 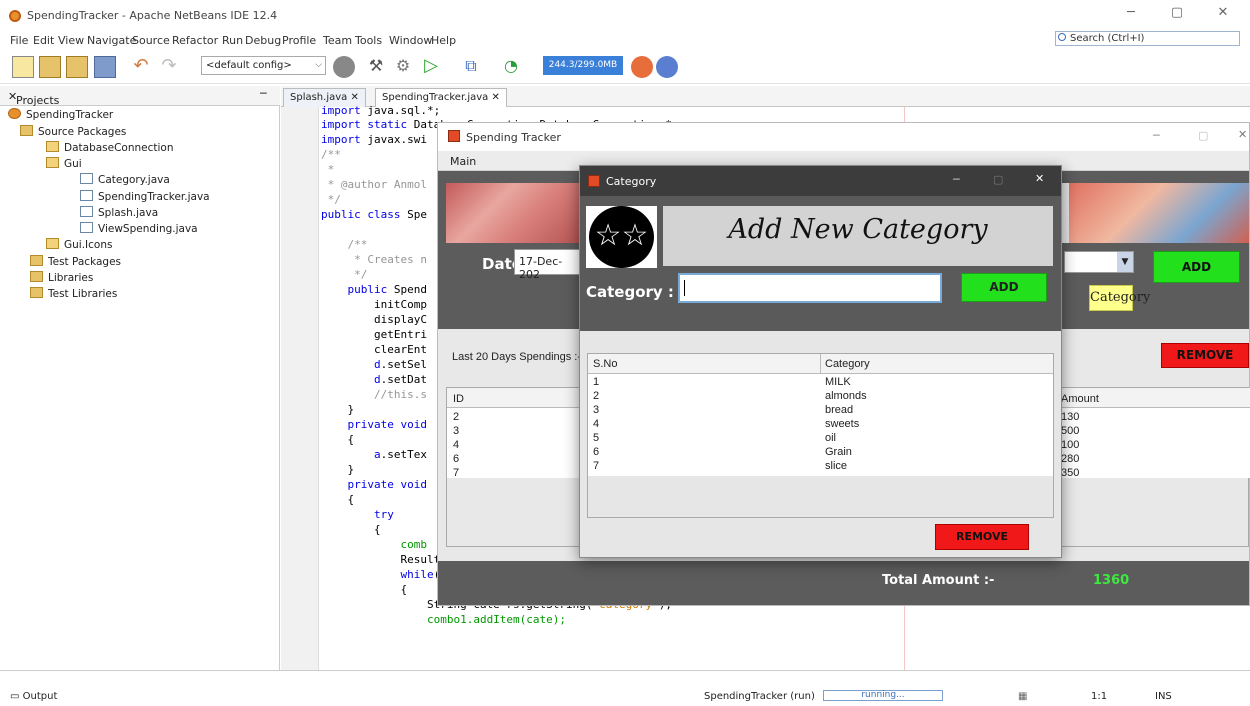 I want to click on code-line: displayC, so click(x=374, y=319).